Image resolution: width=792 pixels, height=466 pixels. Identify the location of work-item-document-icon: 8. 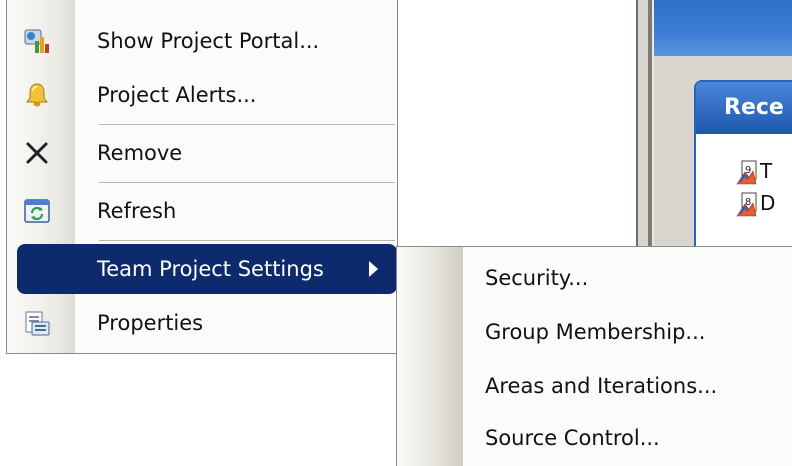
(746, 204).